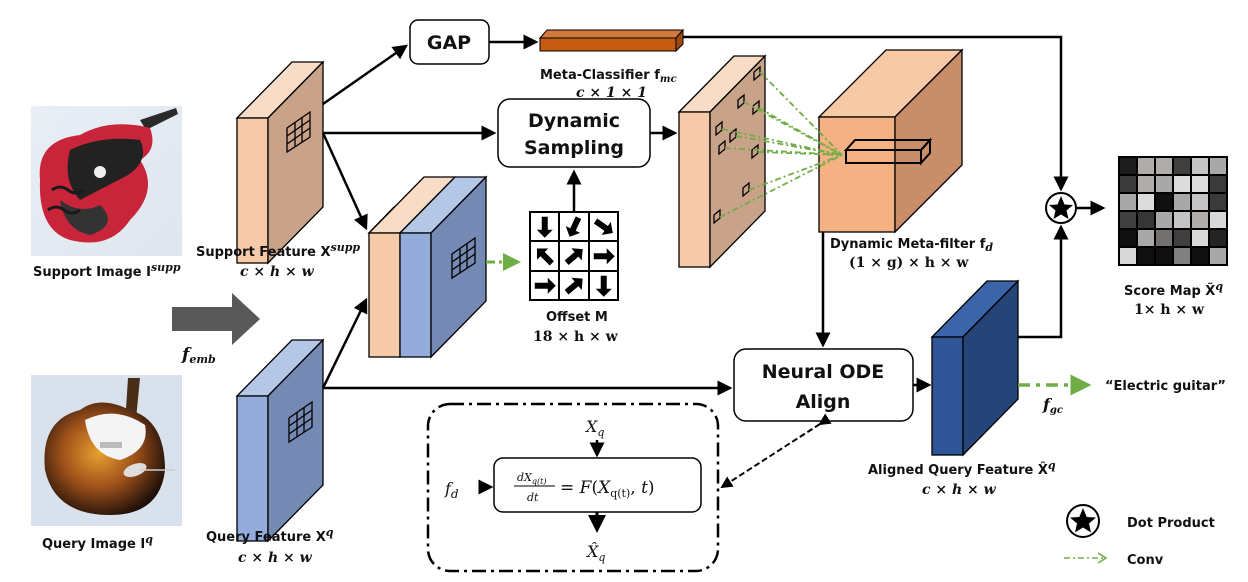  Describe the element at coordinates (607, 489) in the screenshot. I see `svg-text: = F(Xq(t), t)` at that location.